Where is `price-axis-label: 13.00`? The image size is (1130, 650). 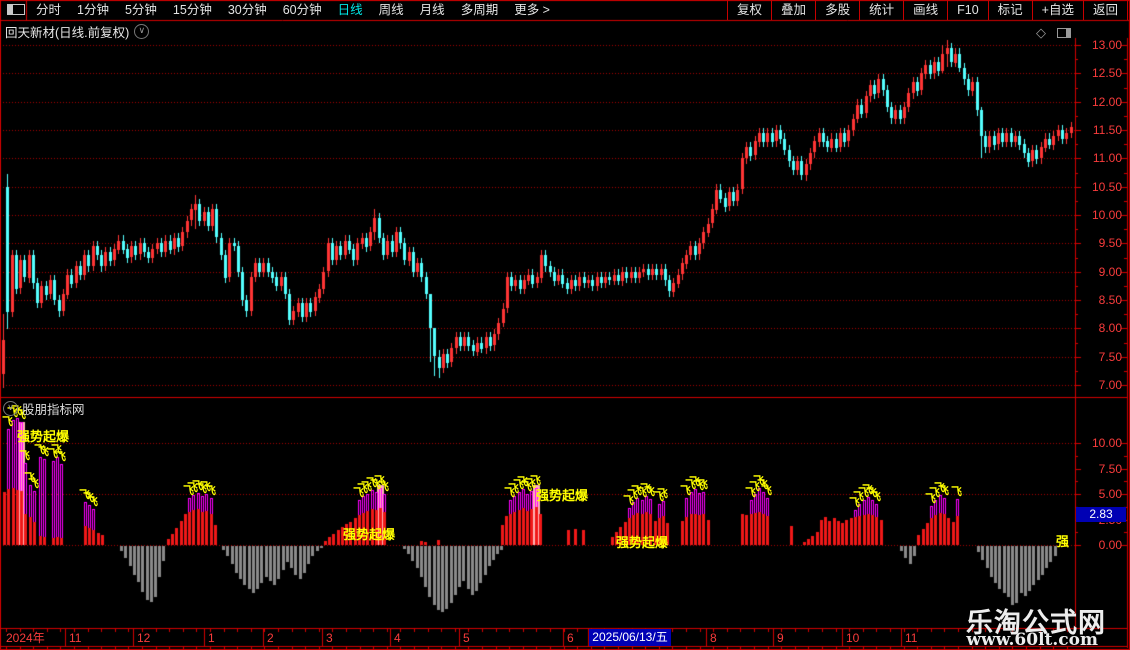
price-axis-label: 13.00 is located at coordinates (1106, 45).